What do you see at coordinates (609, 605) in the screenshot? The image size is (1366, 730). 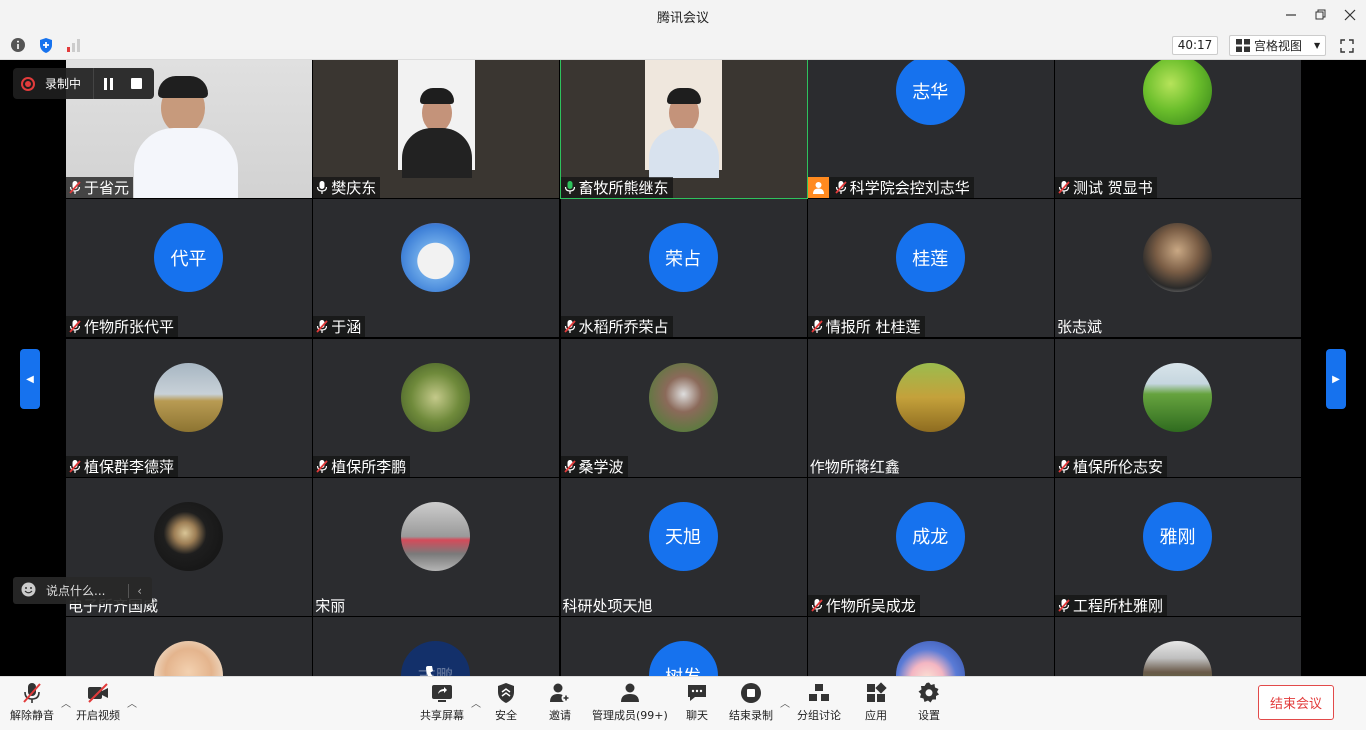 I see `participant-name-bar: 科研处项天旭` at bounding box center [609, 605].